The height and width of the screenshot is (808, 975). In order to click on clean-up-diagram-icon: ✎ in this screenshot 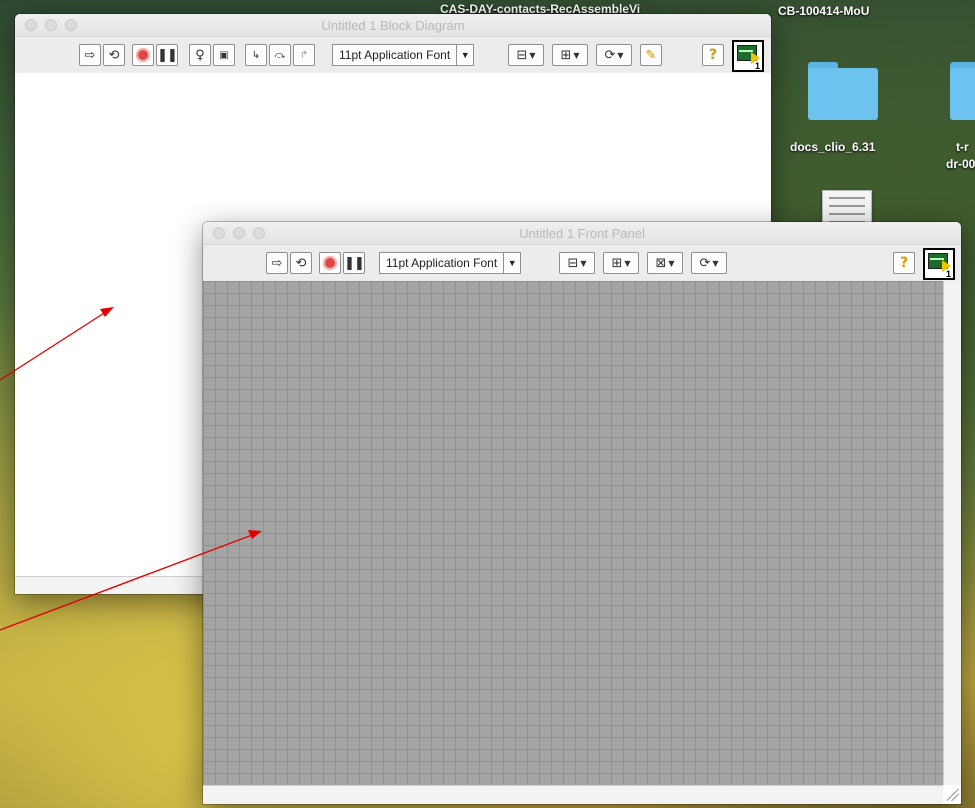, I will do `click(651, 55)`.